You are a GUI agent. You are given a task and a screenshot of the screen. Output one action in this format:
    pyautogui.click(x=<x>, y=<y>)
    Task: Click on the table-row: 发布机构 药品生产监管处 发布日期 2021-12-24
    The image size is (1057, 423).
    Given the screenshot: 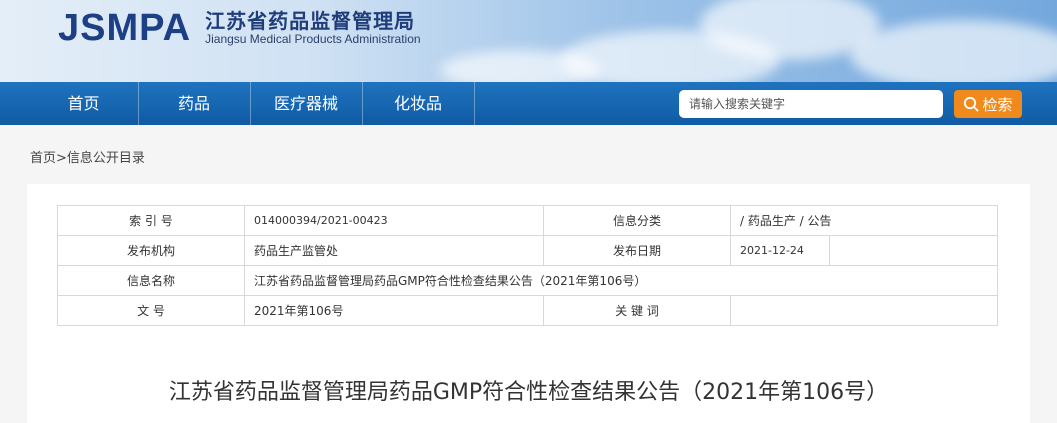 What is the action you would take?
    pyautogui.click(x=527, y=250)
    